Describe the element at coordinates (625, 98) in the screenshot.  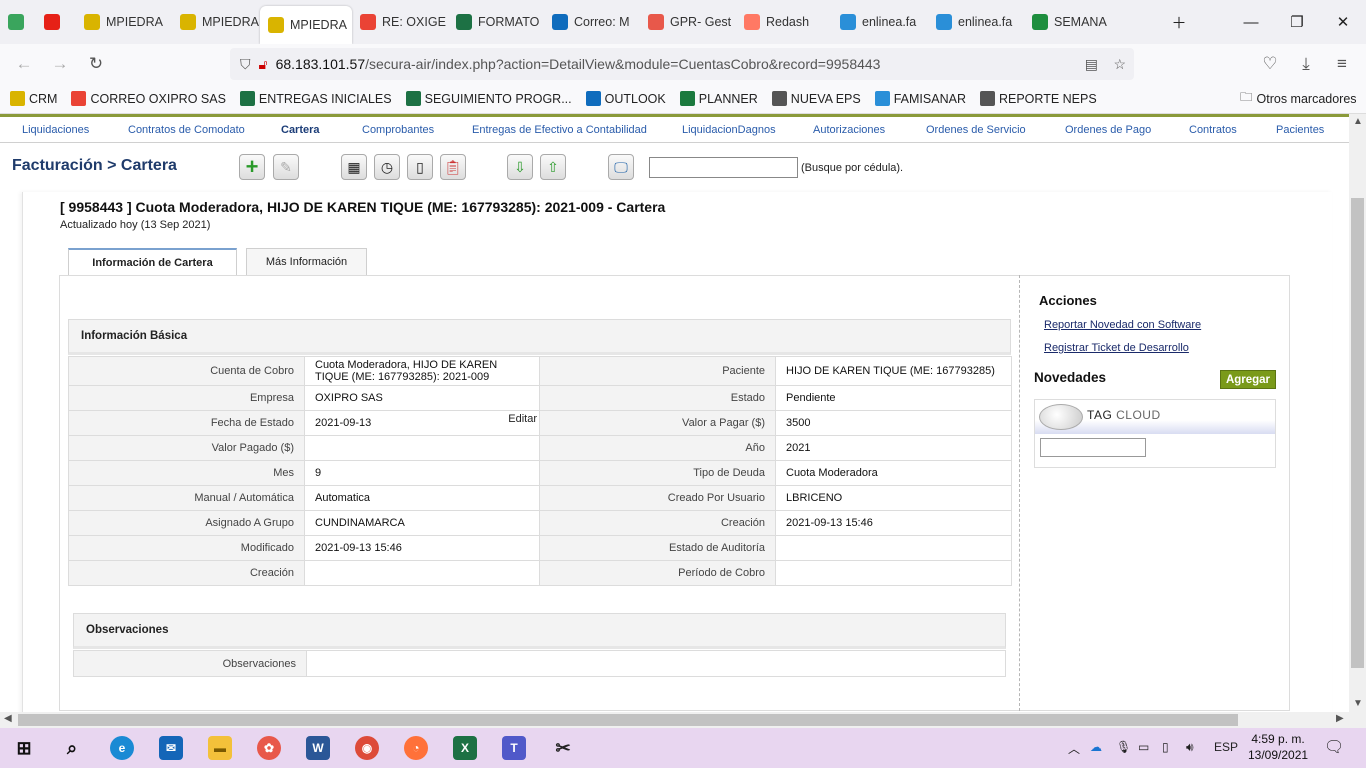
I see `bookmark-item: OUTLOOK` at that location.